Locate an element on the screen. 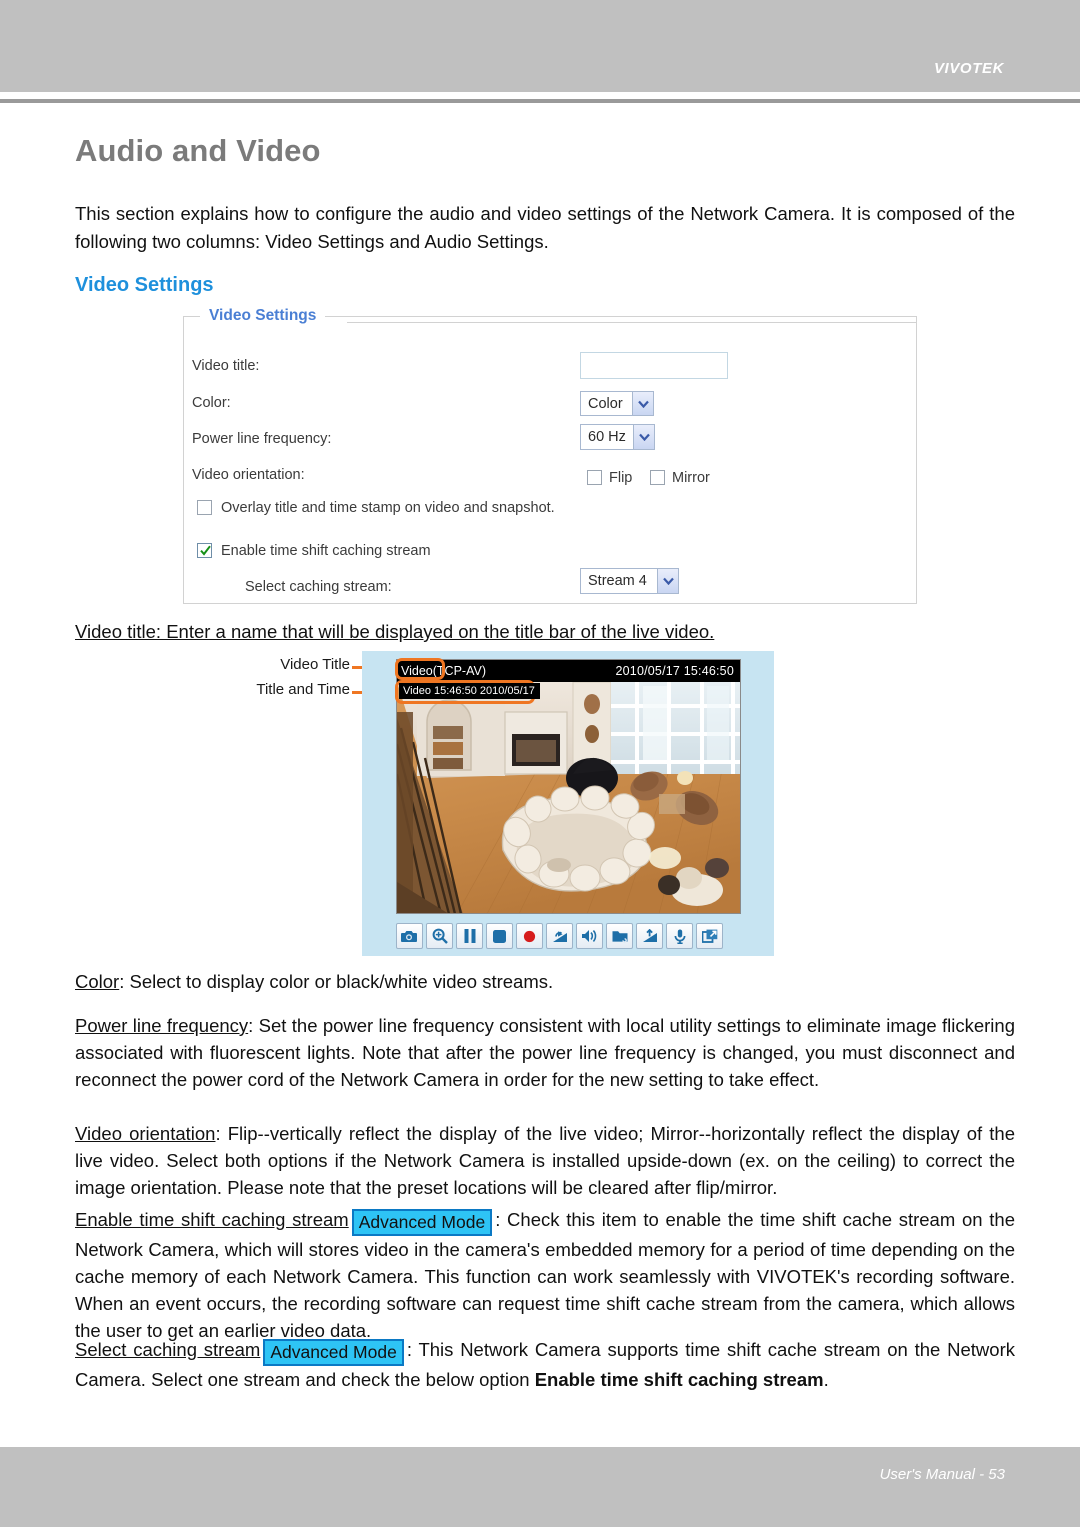 The width and height of the screenshot is (1080, 1527). color-select-value: Color is located at coordinates (605, 403).